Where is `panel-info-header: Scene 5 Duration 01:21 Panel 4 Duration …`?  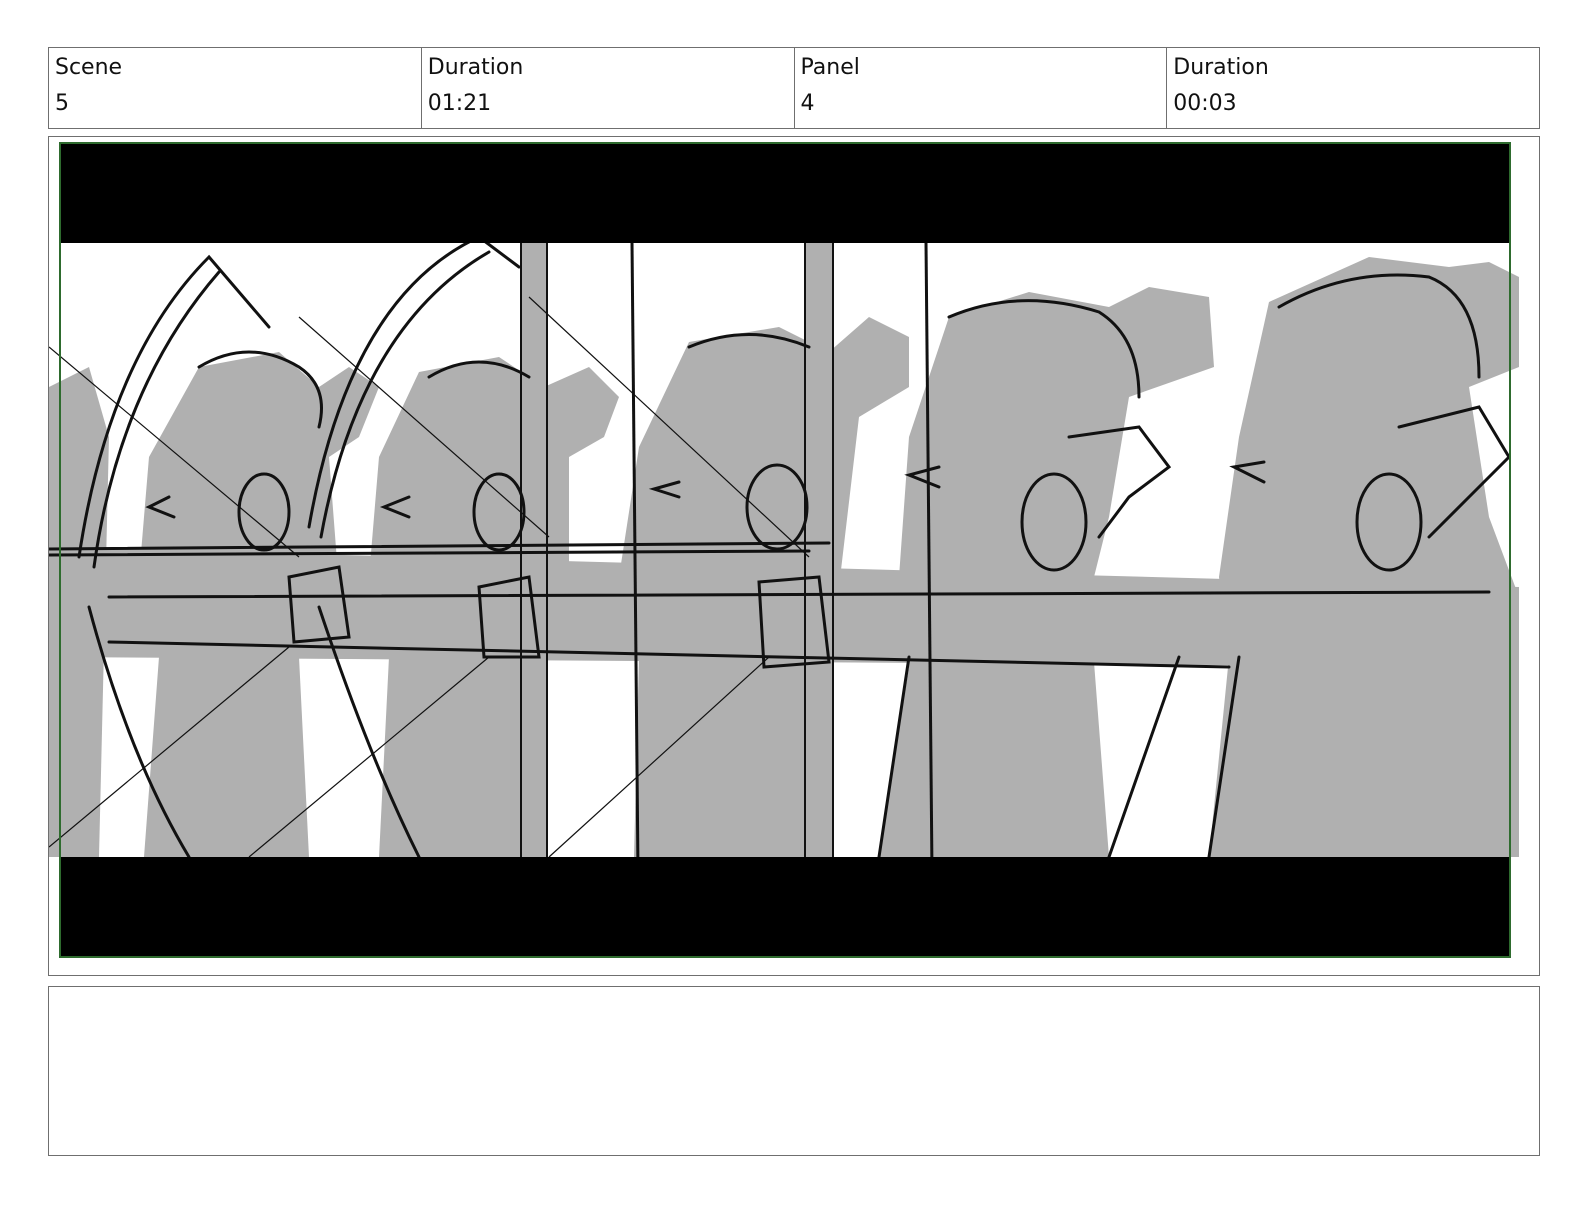 panel-info-header: Scene 5 Duration 01:21 Panel 4 Duration … is located at coordinates (794, 88).